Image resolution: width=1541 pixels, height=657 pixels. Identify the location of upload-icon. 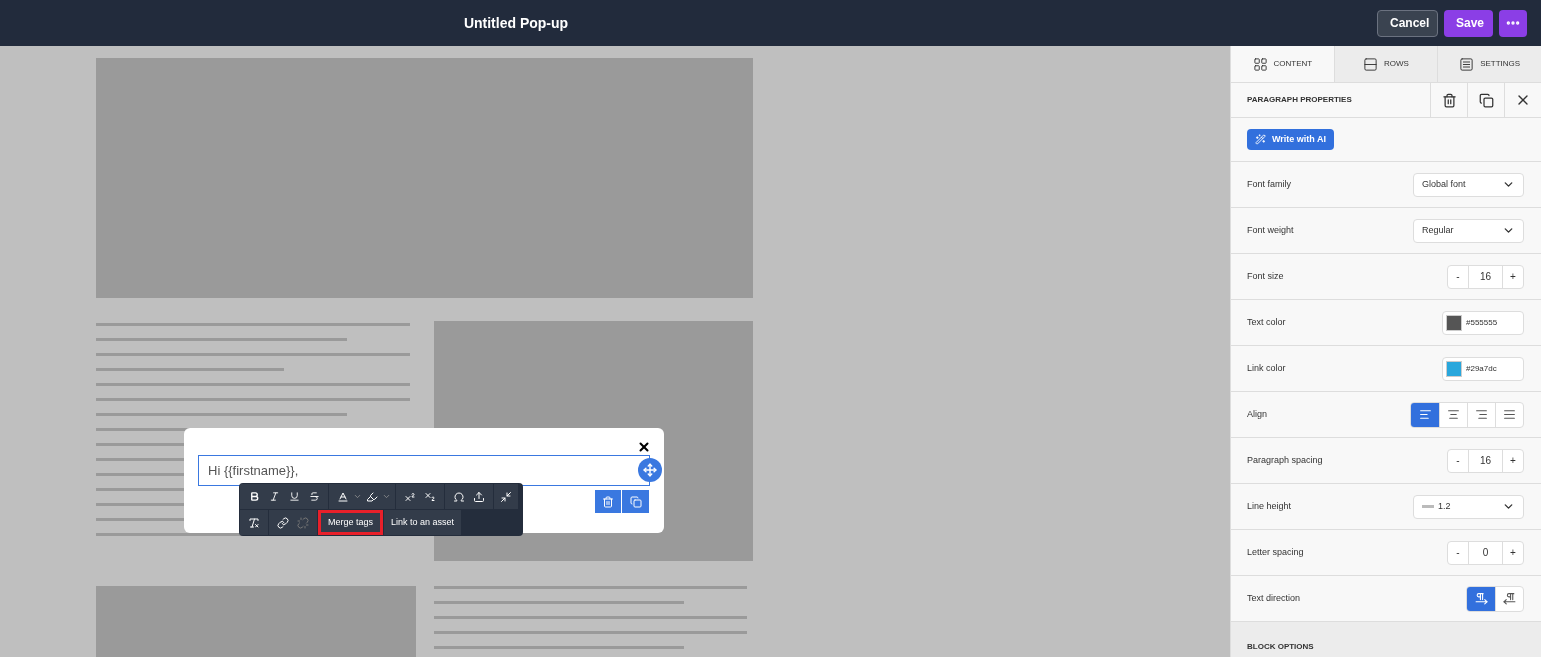
(479, 496).